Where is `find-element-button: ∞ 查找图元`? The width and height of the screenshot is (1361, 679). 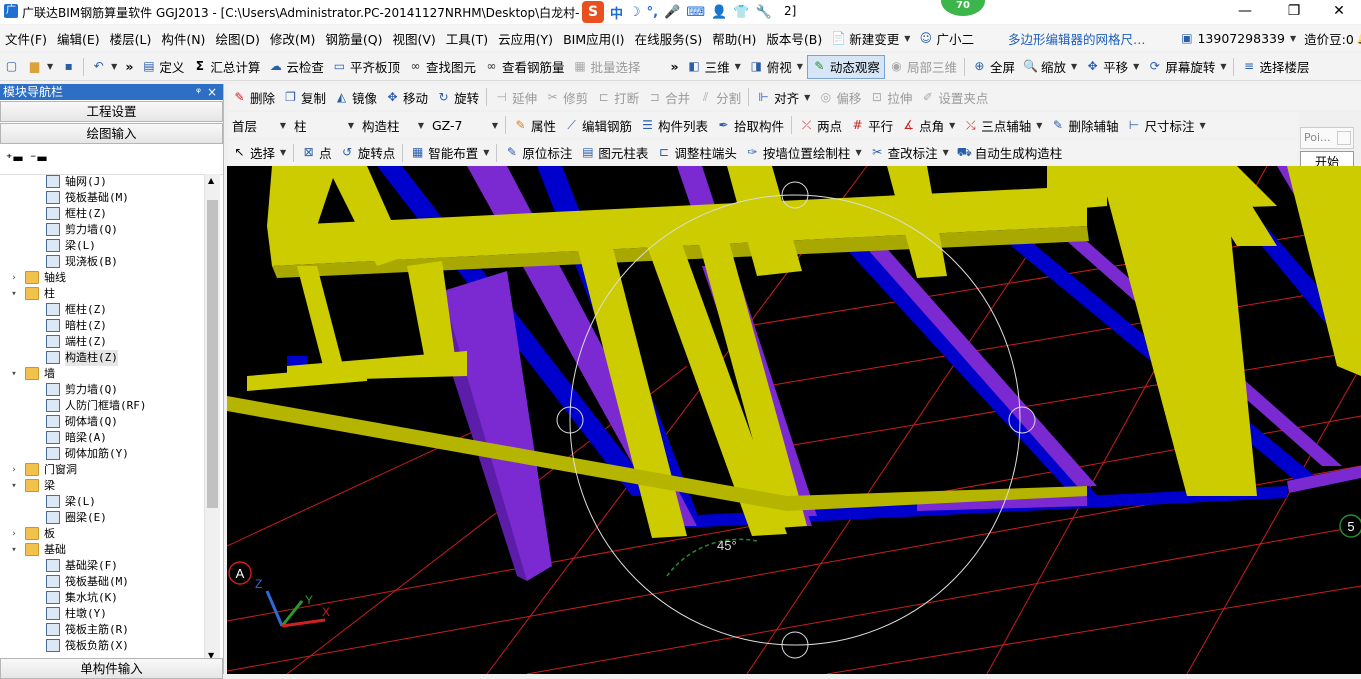
find-element-button: ∞ 查找图元 is located at coordinates (442, 67).